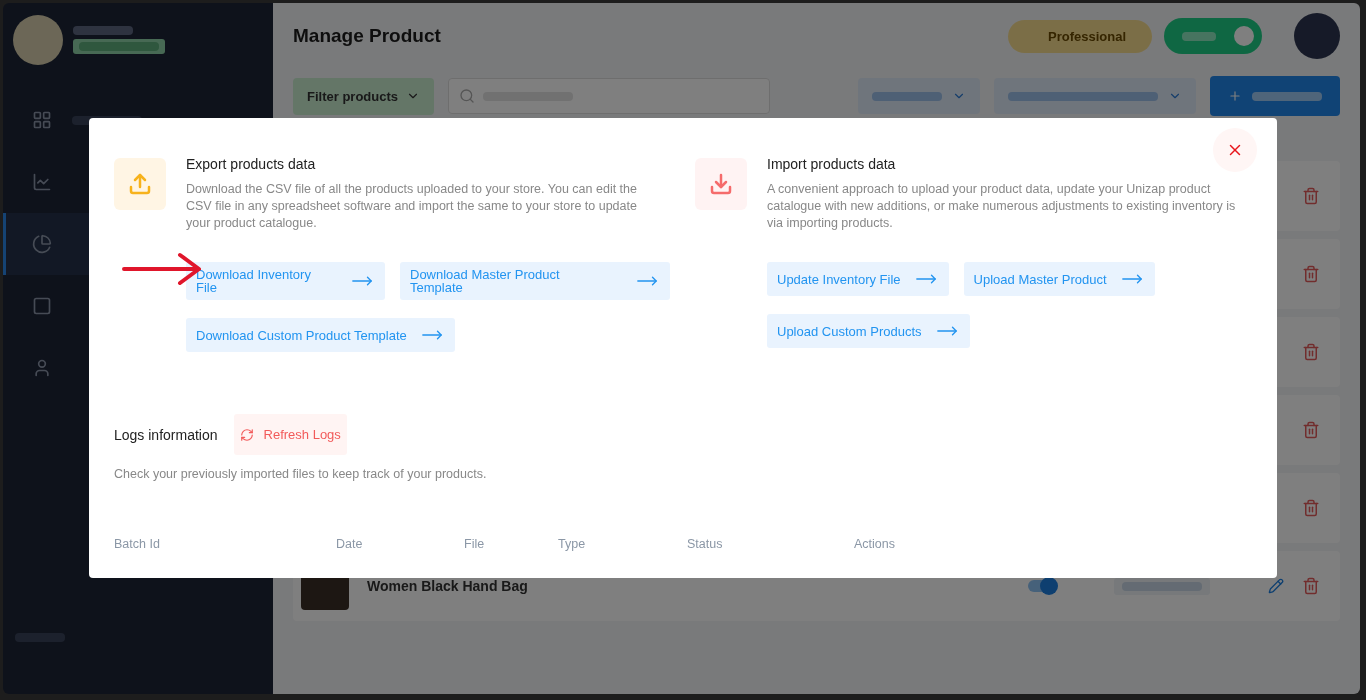  What do you see at coordinates (367, 36) in the screenshot?
I see `page-title: Manage Product` at bounding box center [367, 36].